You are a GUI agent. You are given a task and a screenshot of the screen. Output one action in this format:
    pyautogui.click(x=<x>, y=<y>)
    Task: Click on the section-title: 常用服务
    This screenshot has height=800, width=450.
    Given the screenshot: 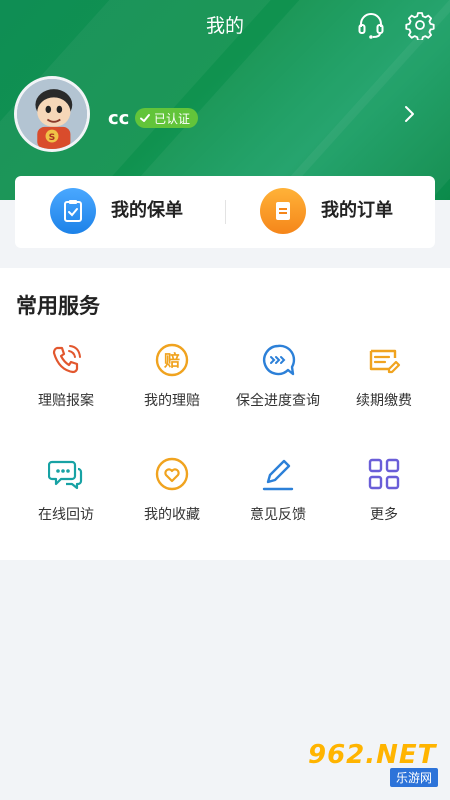 What is the action you would take?
    pyautogui.click(x=58, y=306)
    